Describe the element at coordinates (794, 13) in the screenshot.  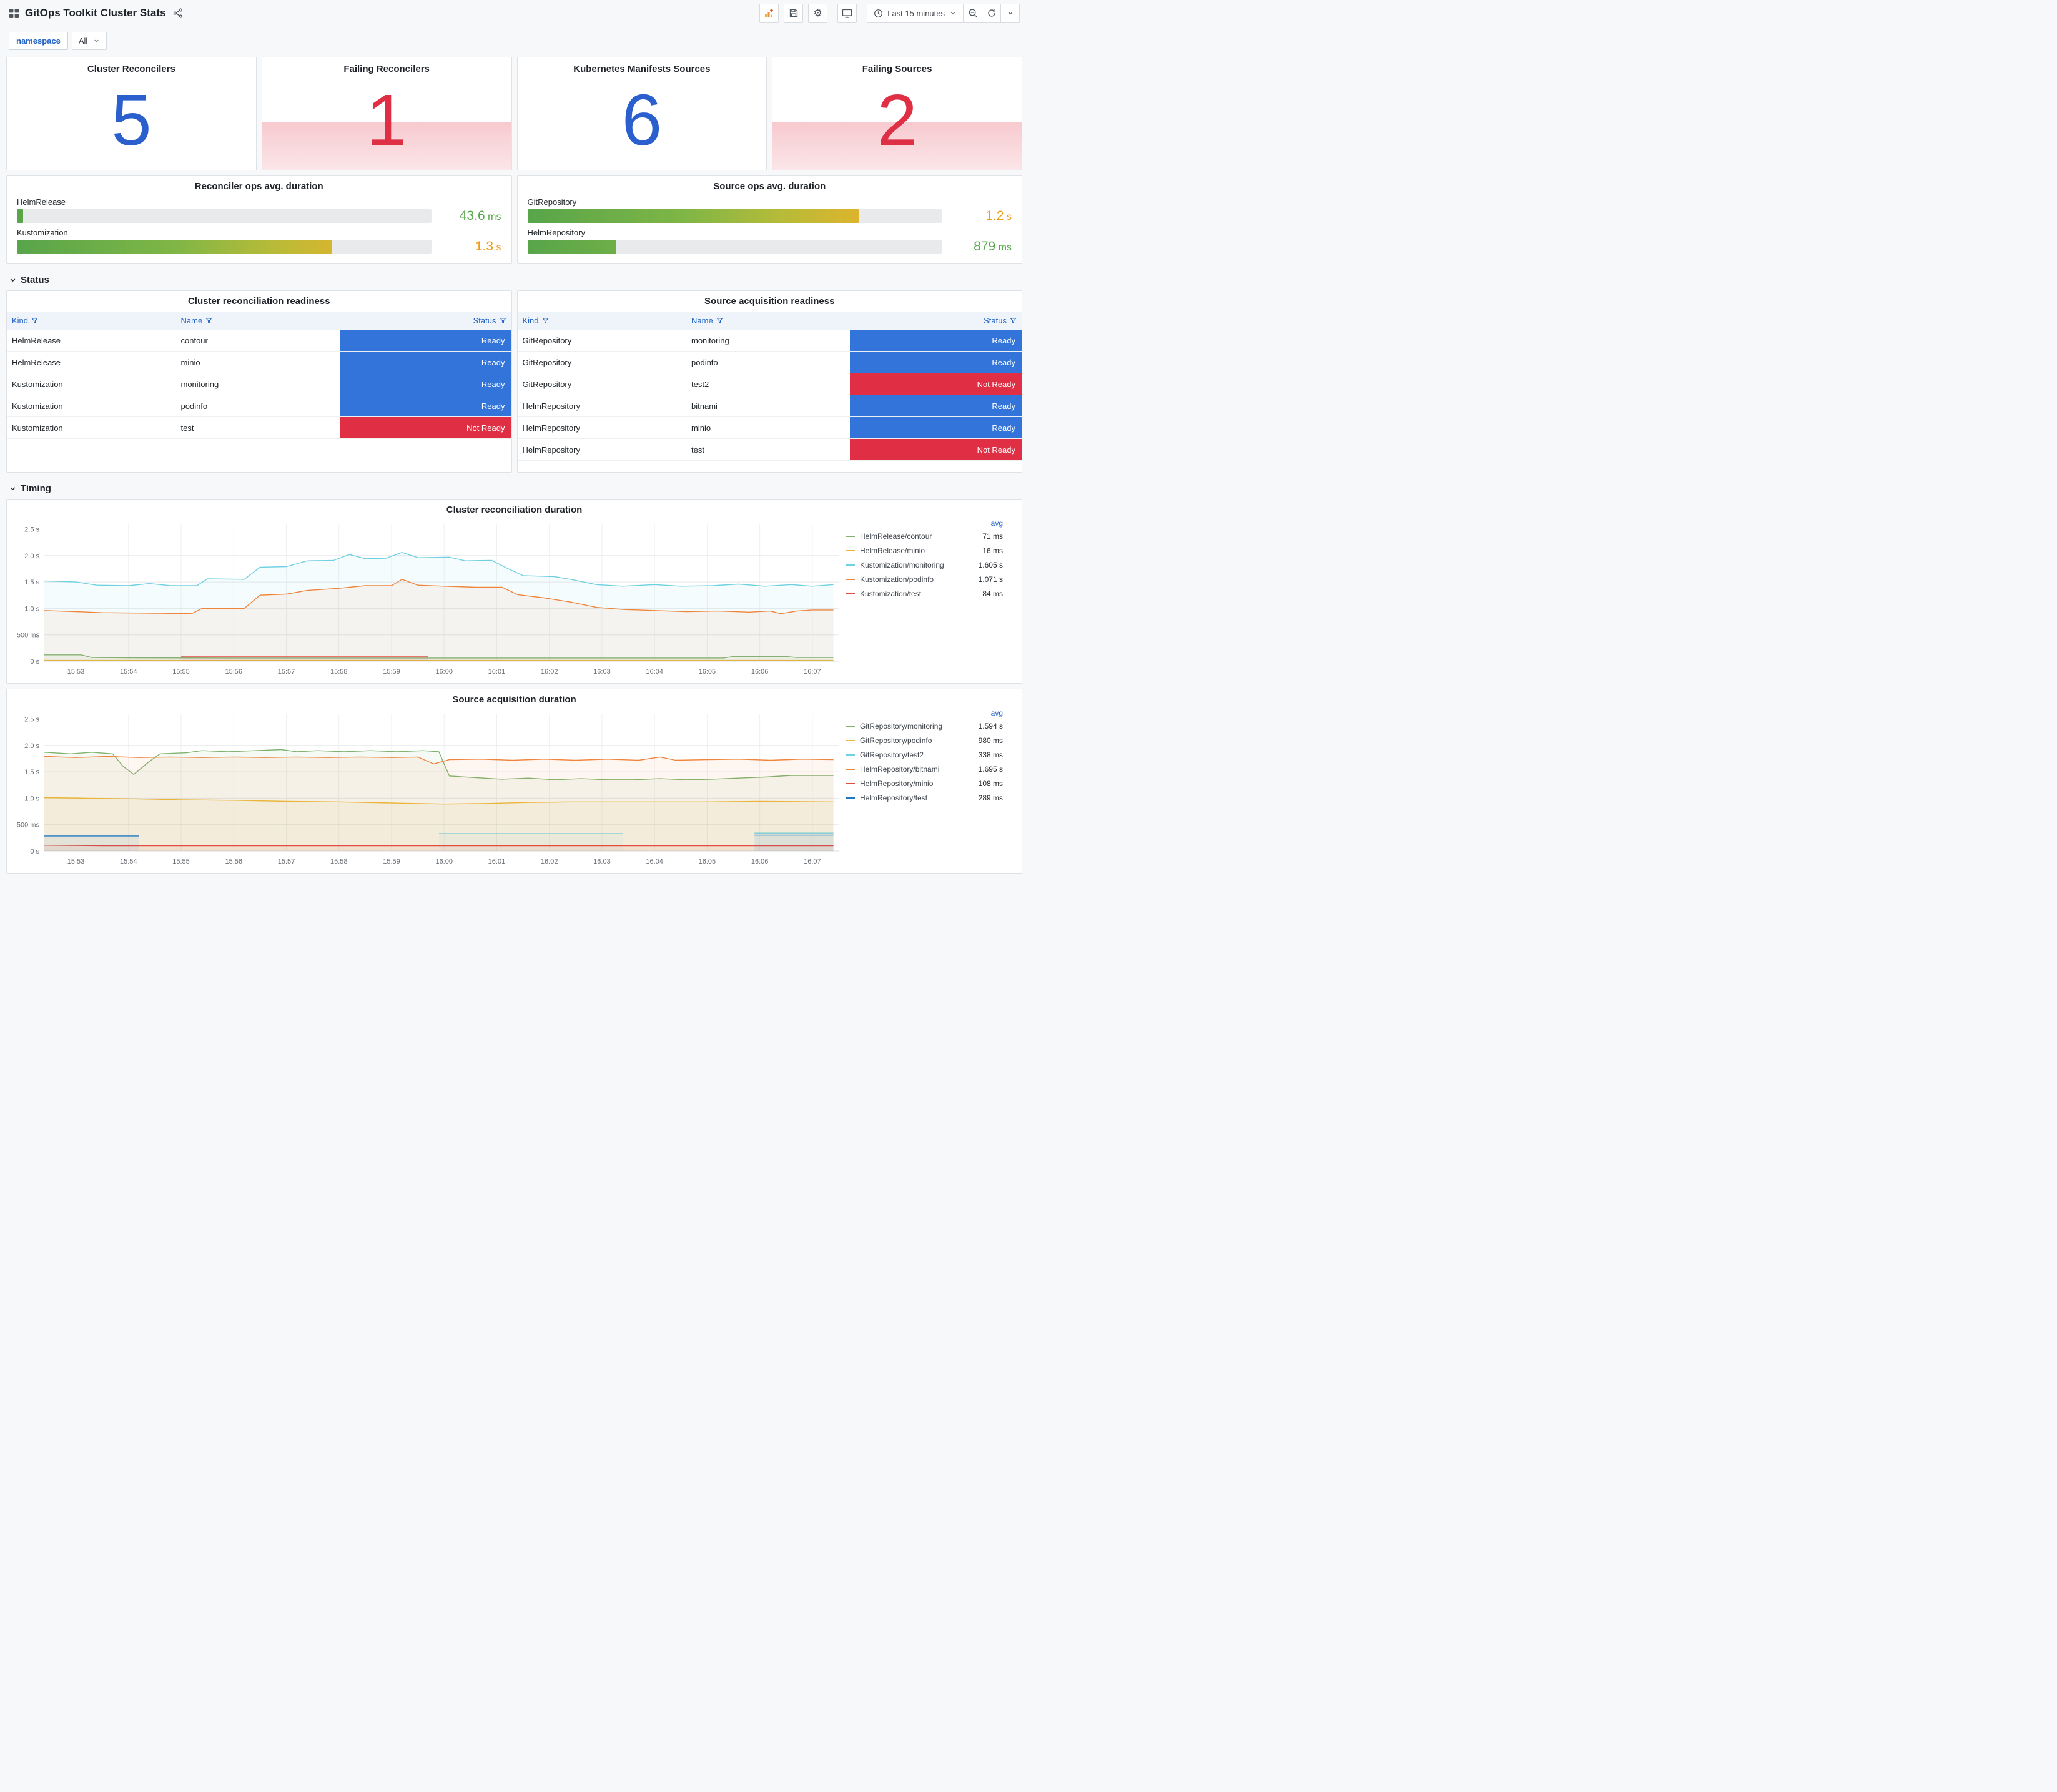
I see `save-dashboard-button` at that location.